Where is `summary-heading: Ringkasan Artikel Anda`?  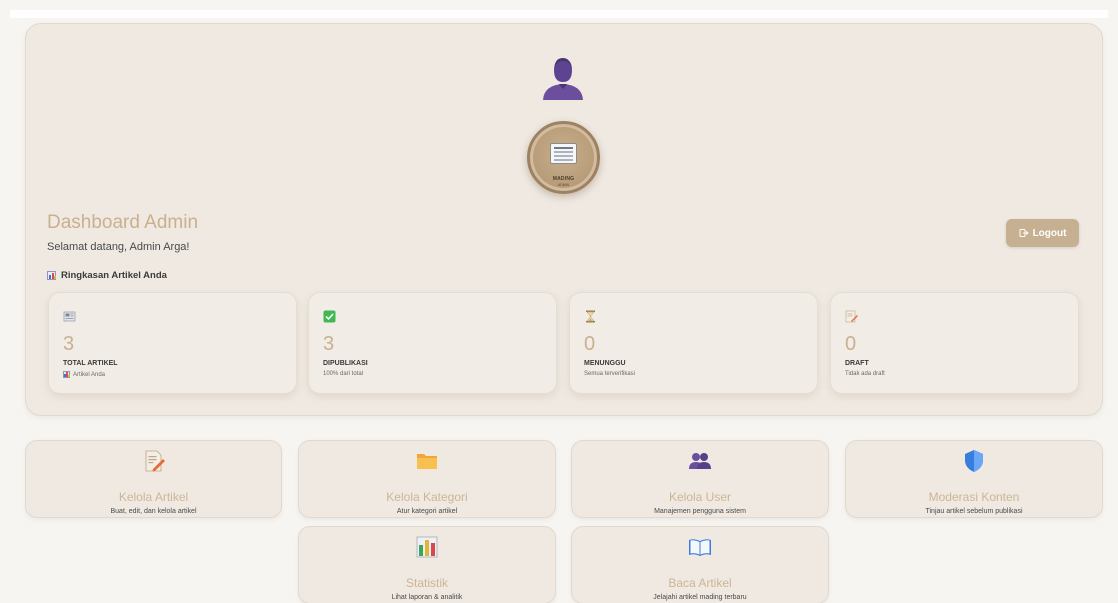 summary-heading: Ringkasan Artikel Anda is located at coordinates (107, 275).